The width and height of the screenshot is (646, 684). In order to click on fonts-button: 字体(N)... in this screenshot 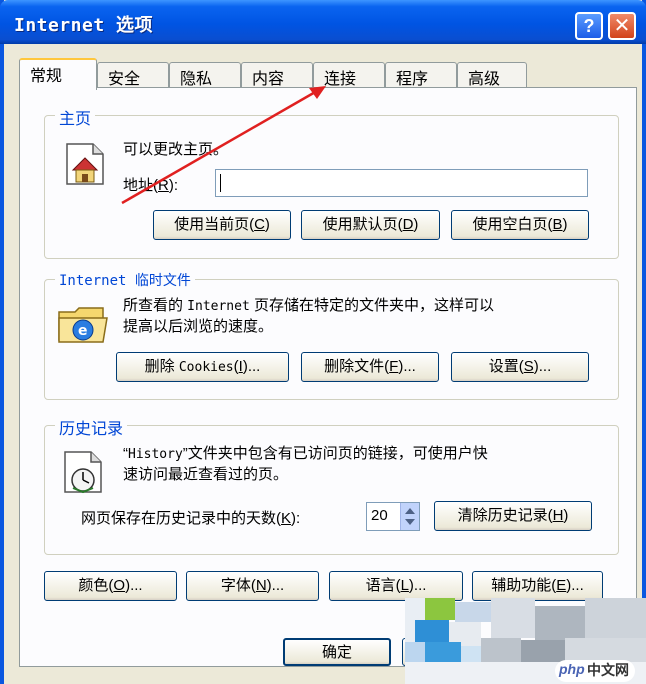, I will do `click(252, 586)`.